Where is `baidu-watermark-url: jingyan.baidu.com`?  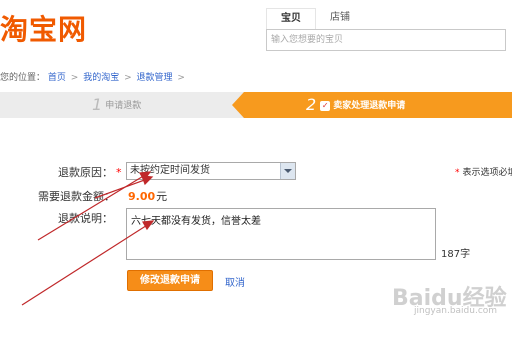 baidu-watermark-url: jingyan.baidu.com is located at coordinates (456, 311).